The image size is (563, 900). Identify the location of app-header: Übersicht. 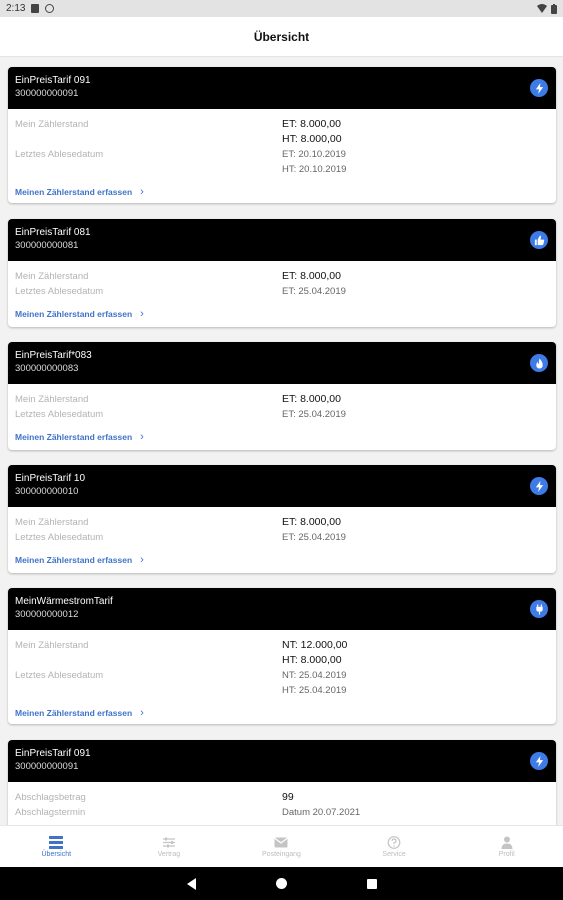
(281, 37).